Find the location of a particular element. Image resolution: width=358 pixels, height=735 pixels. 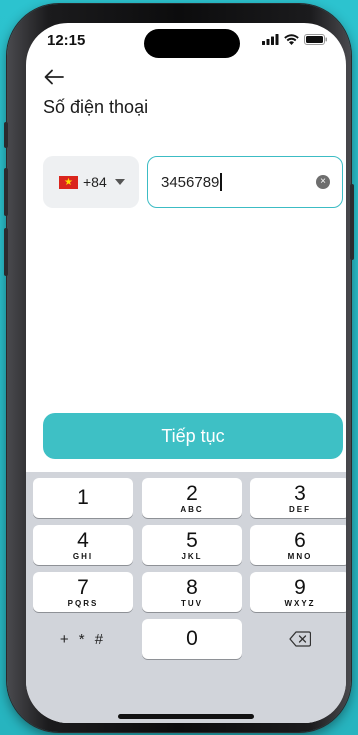

status-bar: 12:15 is located at coordinates (186, 45).